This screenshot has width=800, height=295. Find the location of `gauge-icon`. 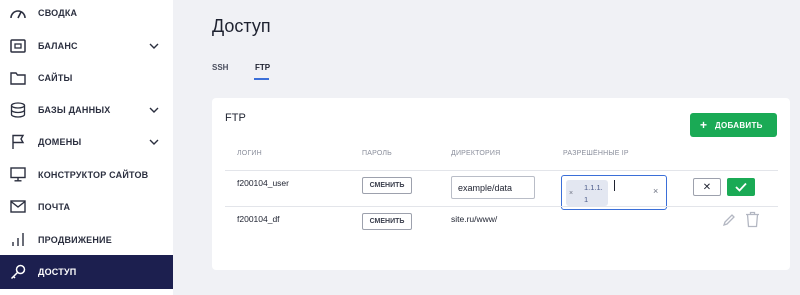

gauge-icon is located at coordinates (18, 13).